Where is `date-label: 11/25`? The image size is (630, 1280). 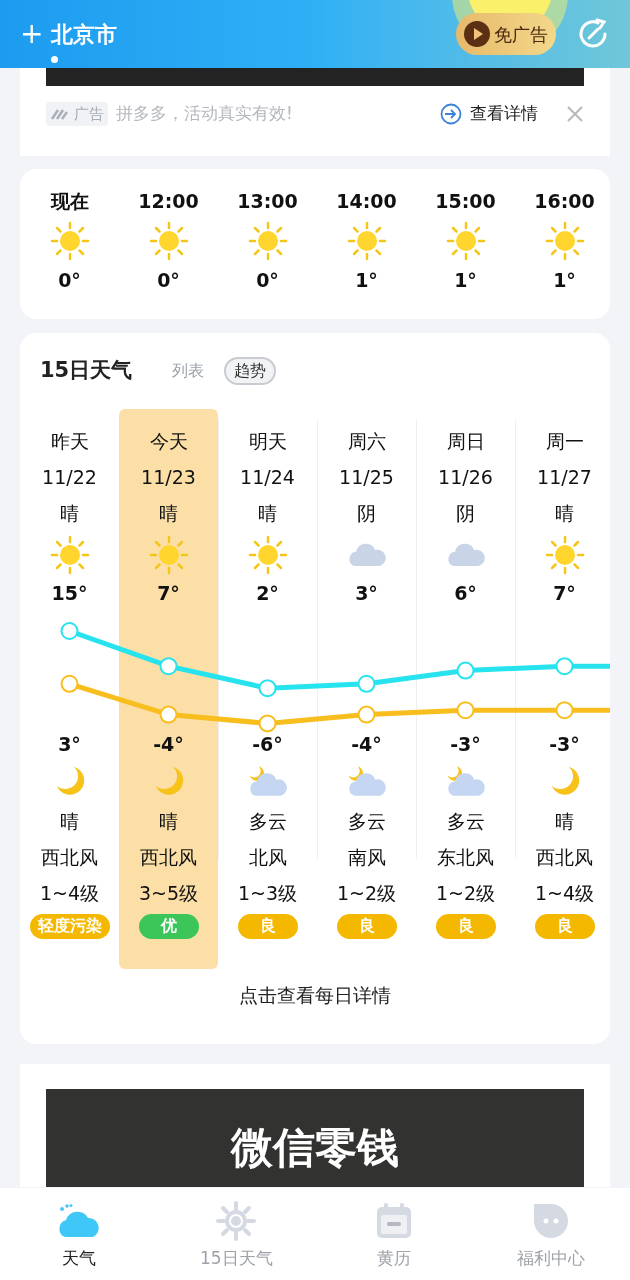 date-label: 11/25 is located at coordinates (366, 477).